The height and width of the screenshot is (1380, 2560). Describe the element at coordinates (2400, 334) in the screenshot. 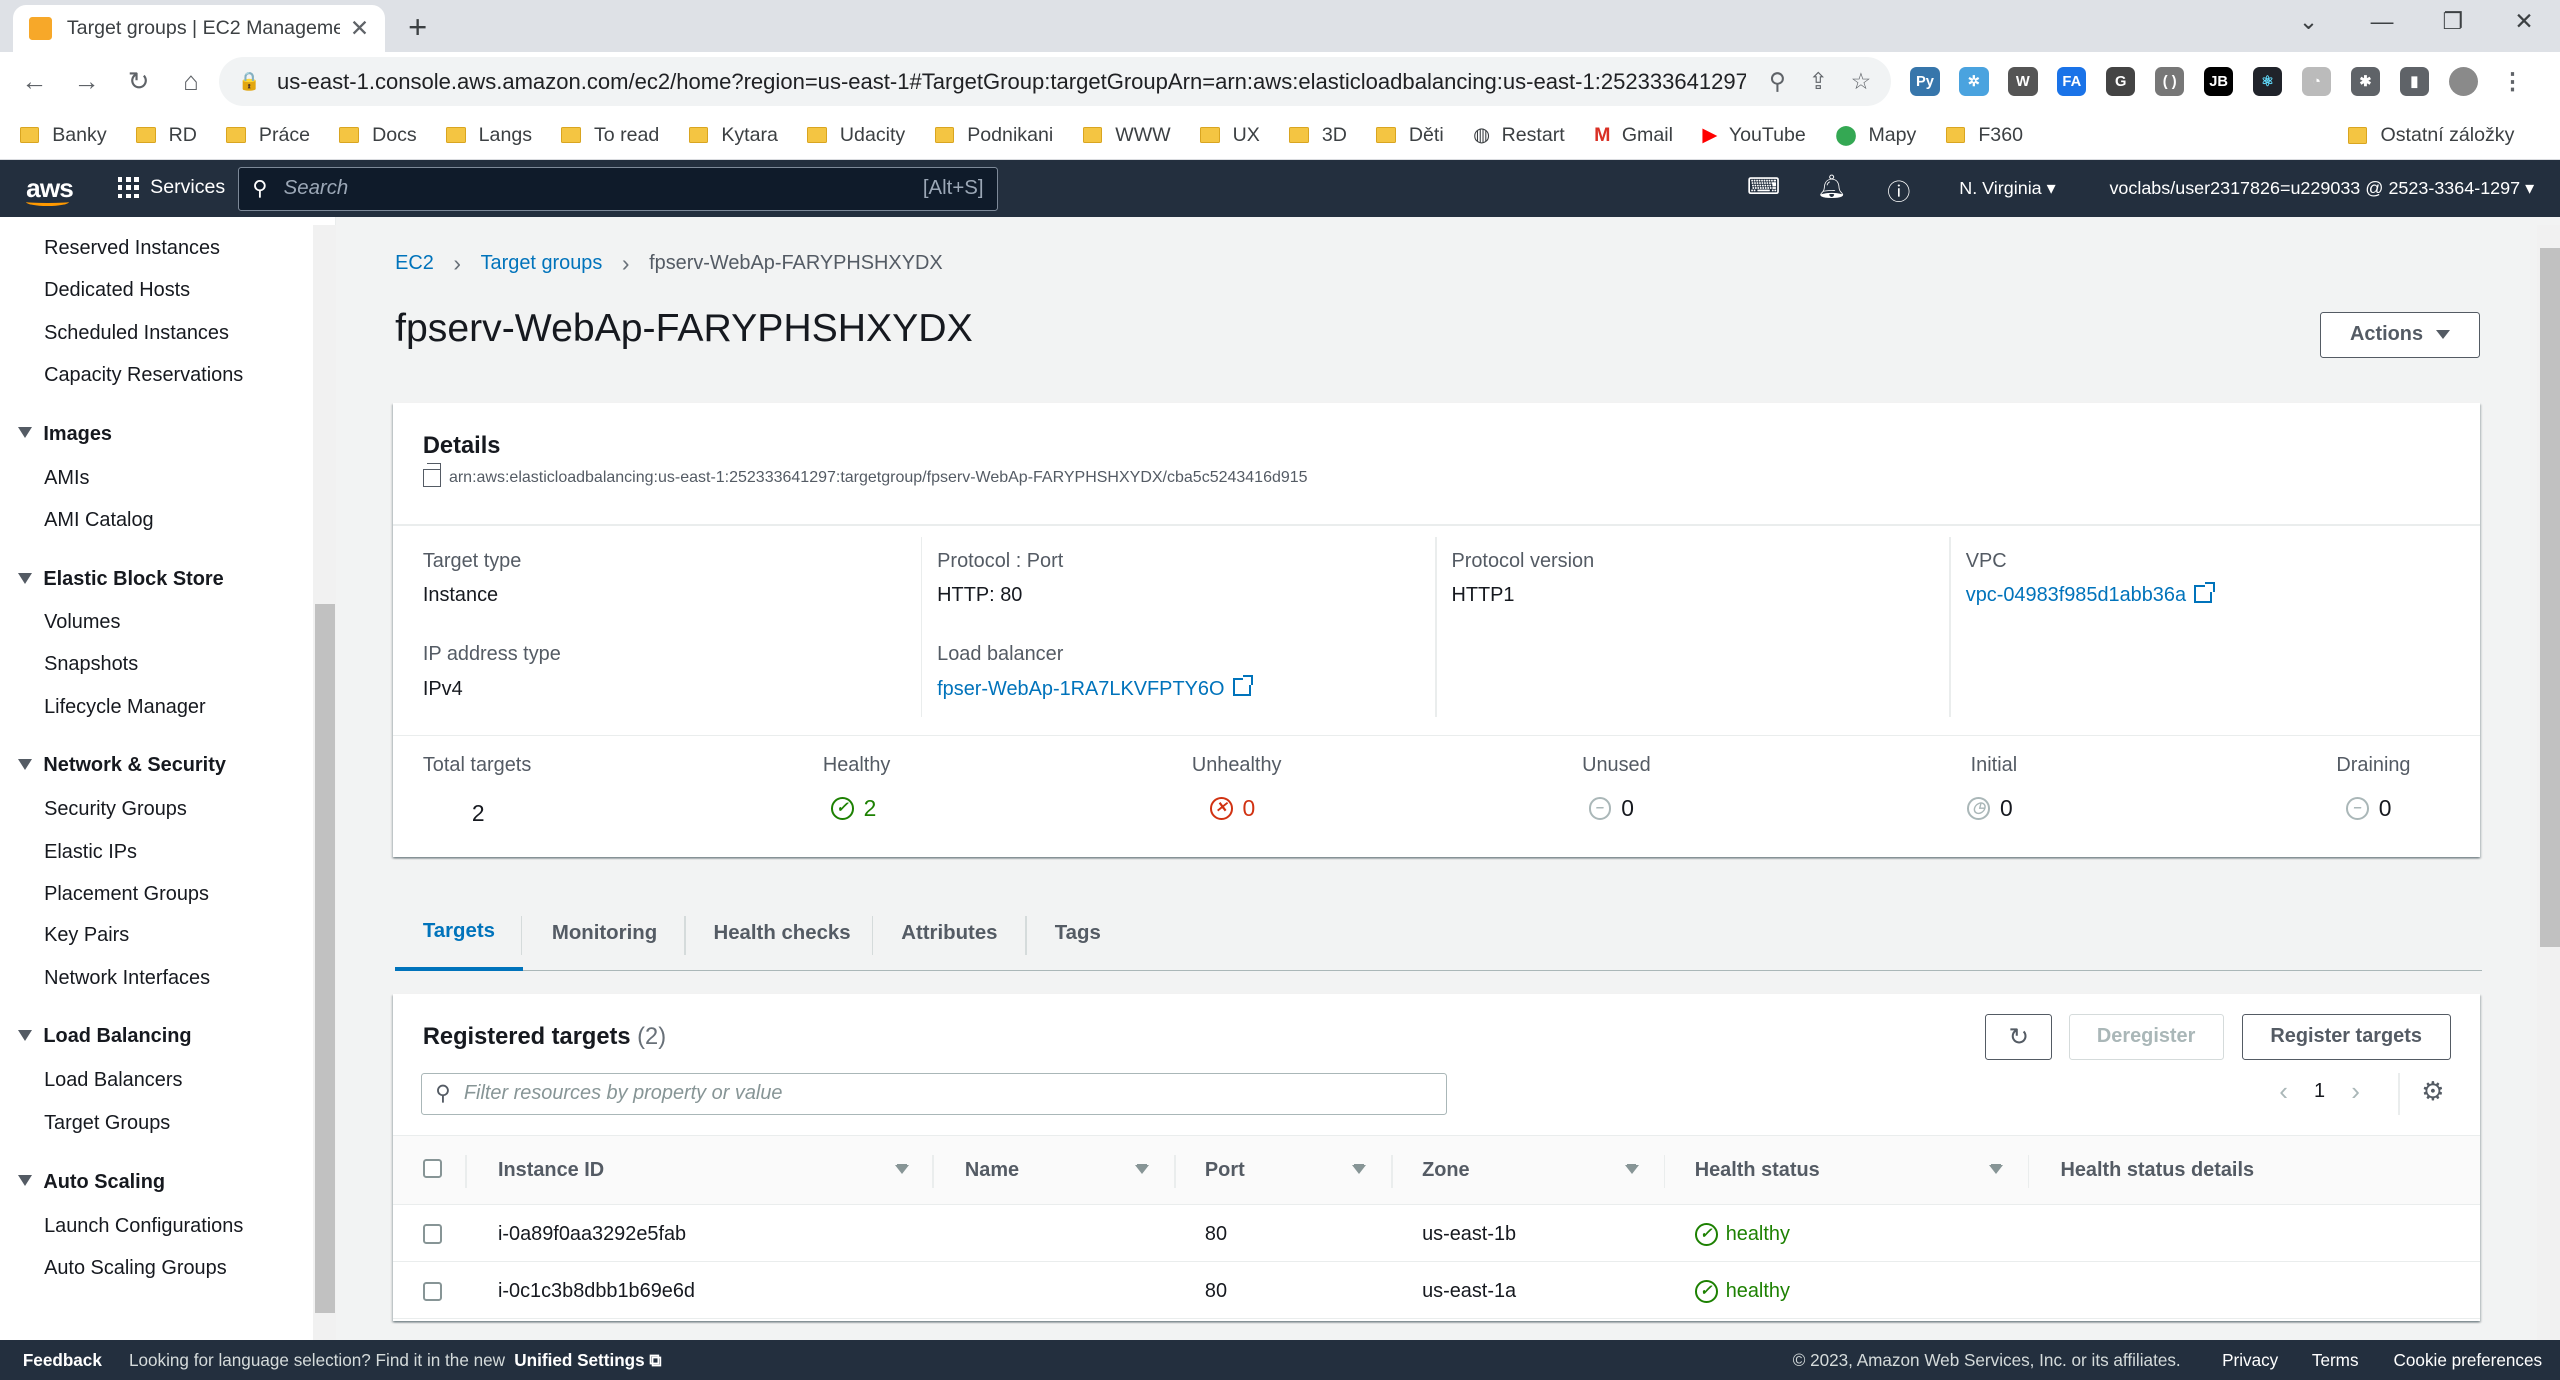

I see `actions-button: Actions` at that location.